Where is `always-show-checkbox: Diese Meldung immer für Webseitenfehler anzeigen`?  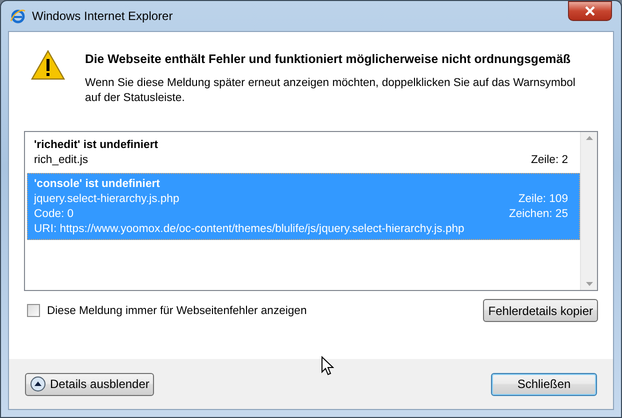 always-show-checkbox: Diese Meldung immer für Webseitenfehler anzeigen is located at coordinates (167, 310).